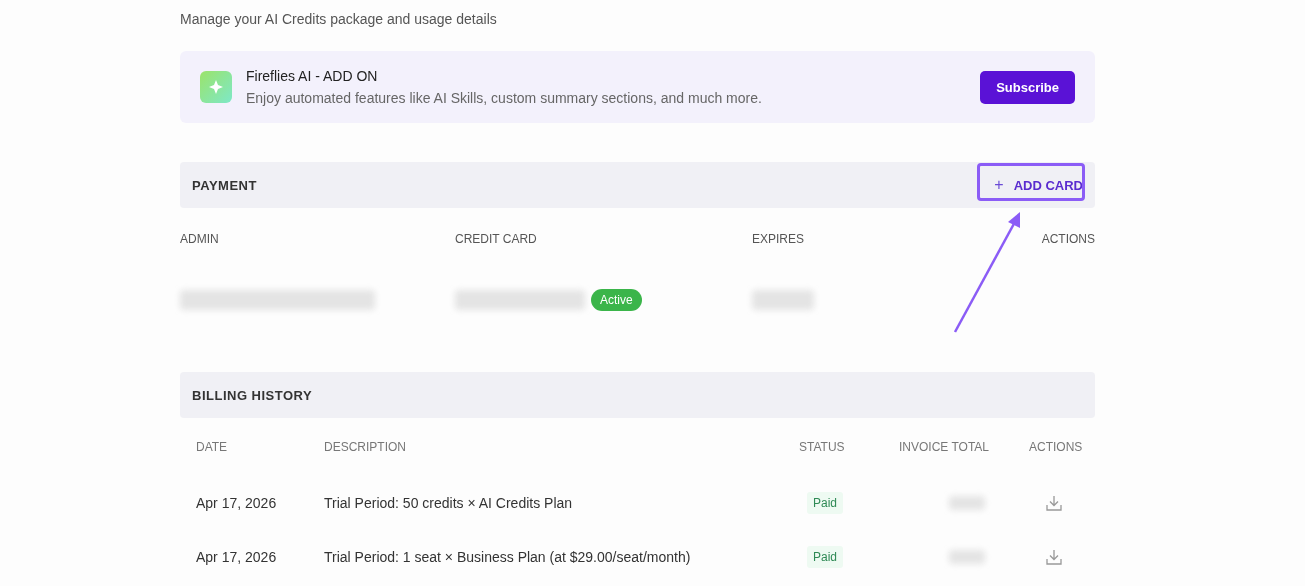 The image size is (1305, 586). I want to click on section-title: PAYMENT, so click(224, 185).